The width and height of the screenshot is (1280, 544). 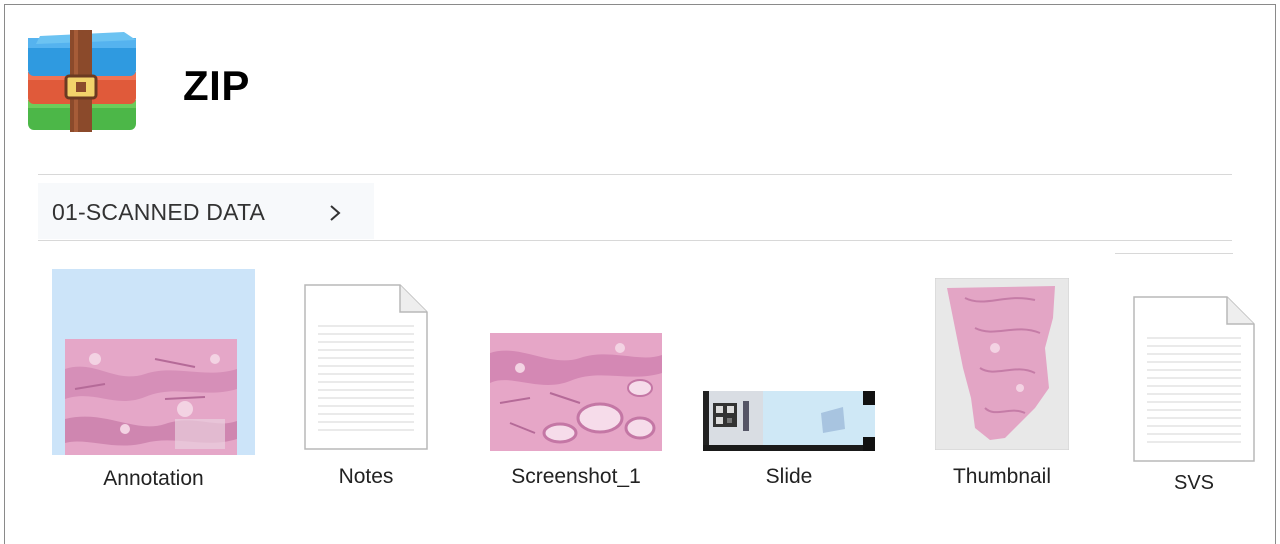 What do you see at coordinates (1174, 253) in the screenshot?
I see `divider-right` at bounding box center [1174, 253].